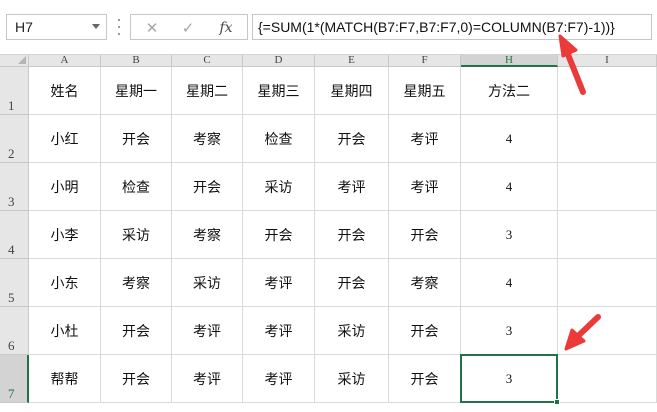 The image size is (657, 412). What do you see at coordinates (207, 379) in the screenshot?
I see `cell-c7: 考评` at bounding box center [207, 379].